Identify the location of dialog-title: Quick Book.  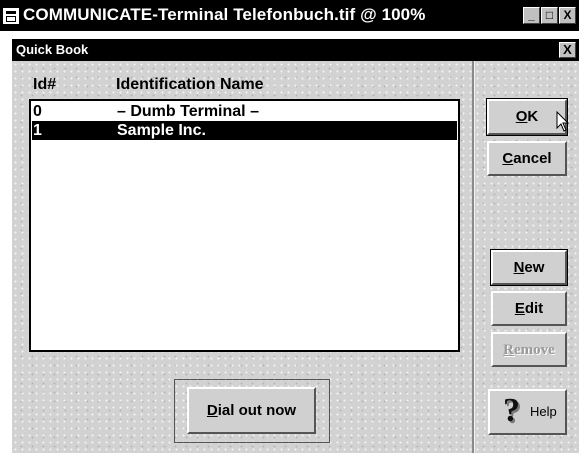
(52, 49).